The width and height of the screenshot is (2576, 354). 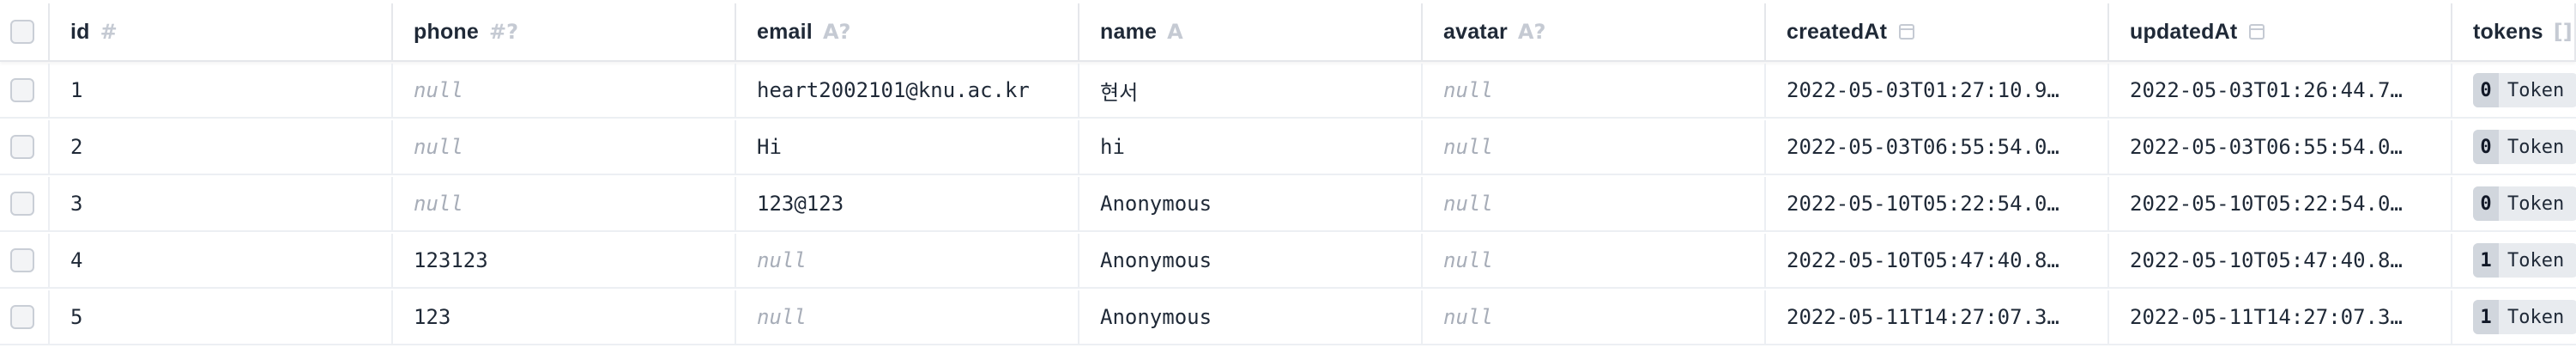 I want to click on cell-id: 3, so click(x=221, y=203).